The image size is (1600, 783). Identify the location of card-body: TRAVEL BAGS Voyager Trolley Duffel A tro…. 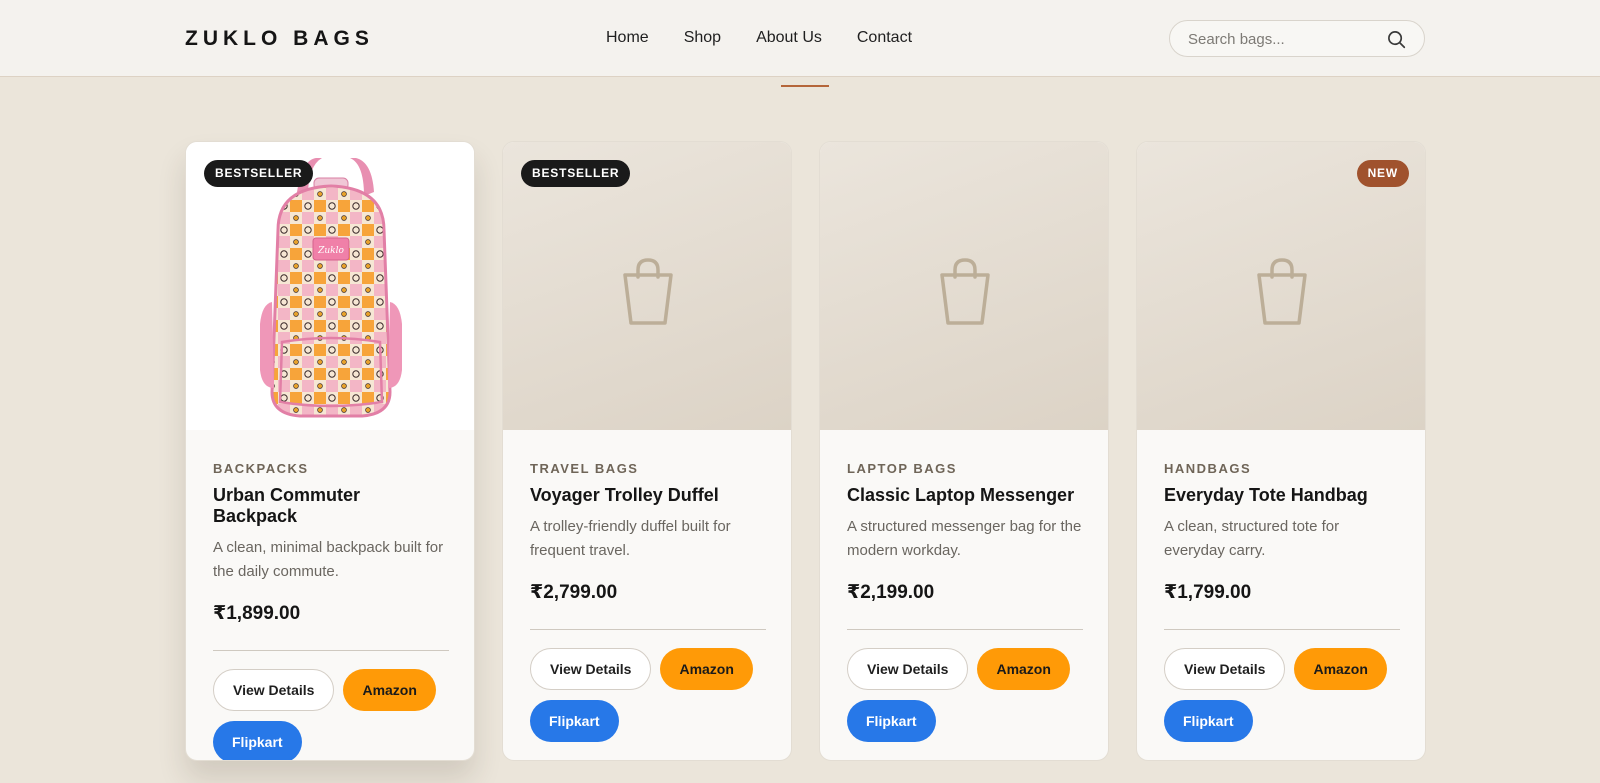
(648, 586).